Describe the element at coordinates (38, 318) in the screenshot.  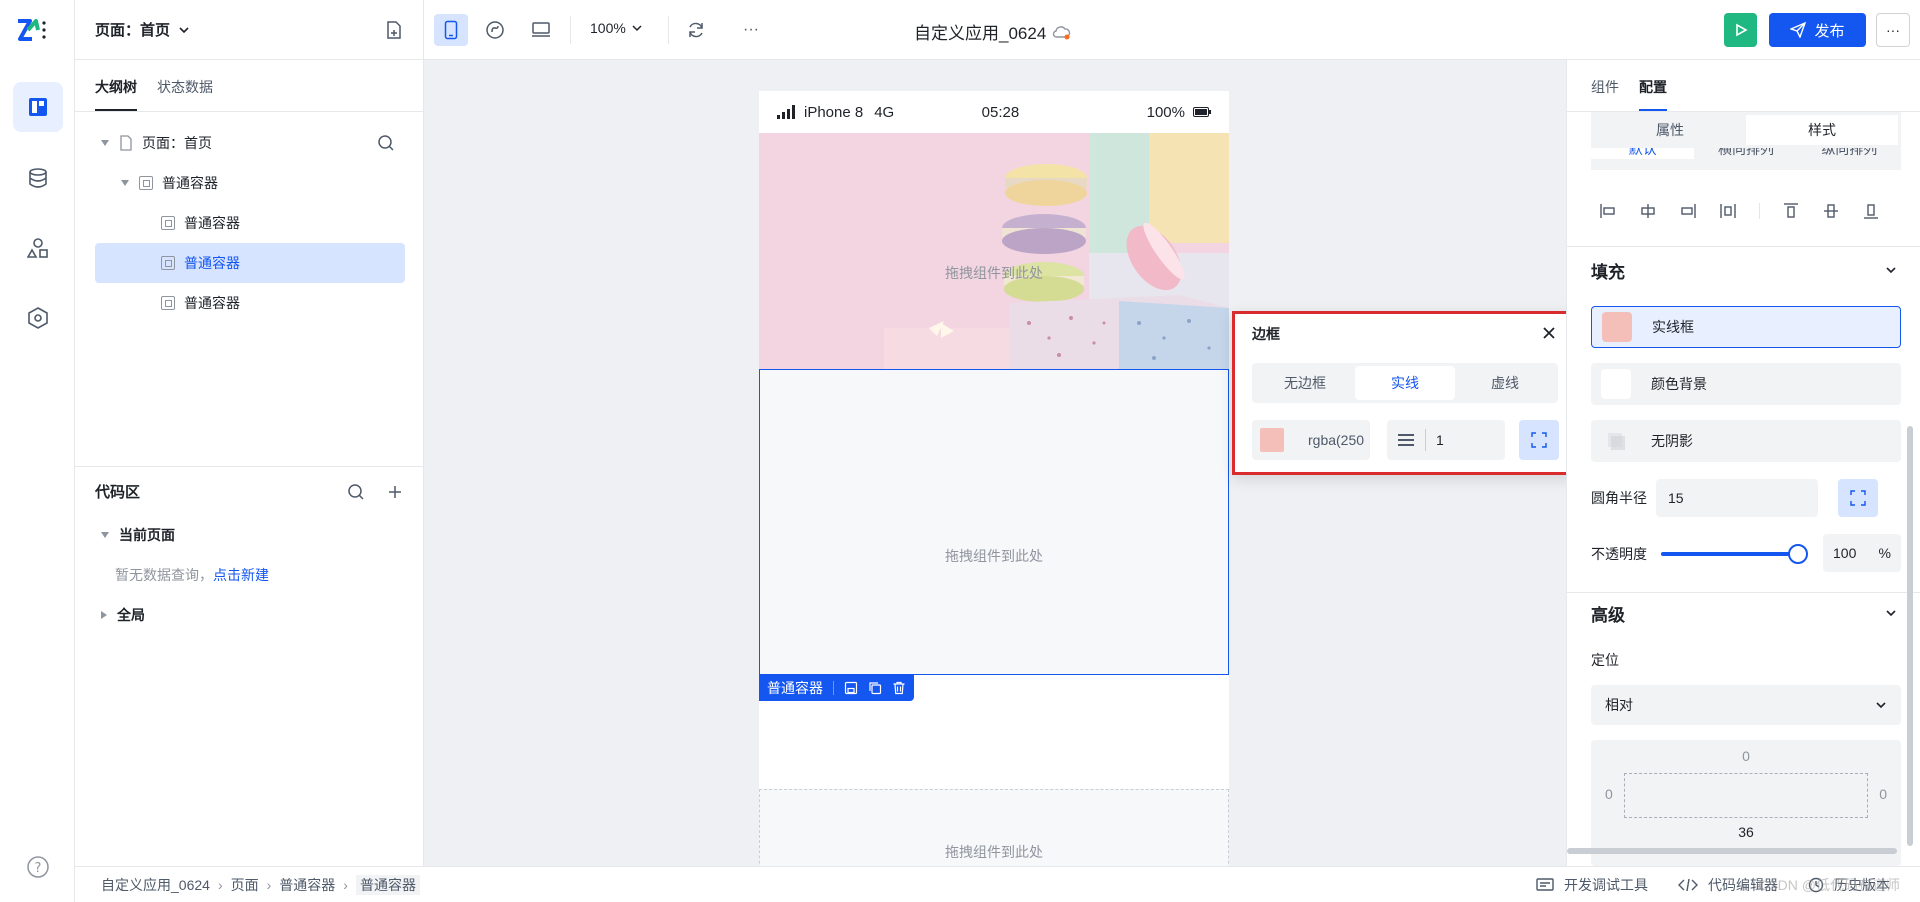
I see `settings-hex-icon` at that location.